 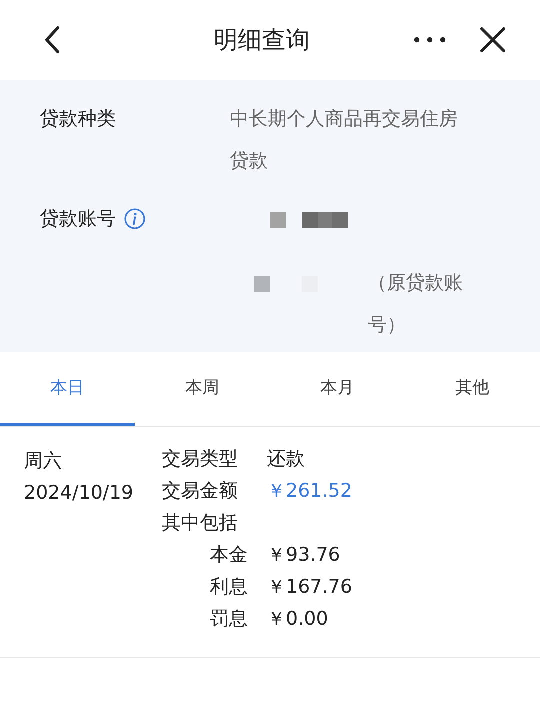 I want to click on field-value: ￥261.52, so click(x=309, y=491).